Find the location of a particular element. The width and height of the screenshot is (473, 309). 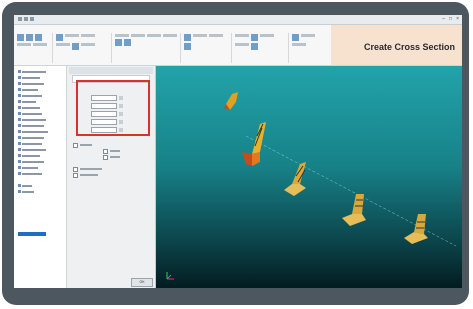

ribbon-group-tools is located at coordinates (262, 48).